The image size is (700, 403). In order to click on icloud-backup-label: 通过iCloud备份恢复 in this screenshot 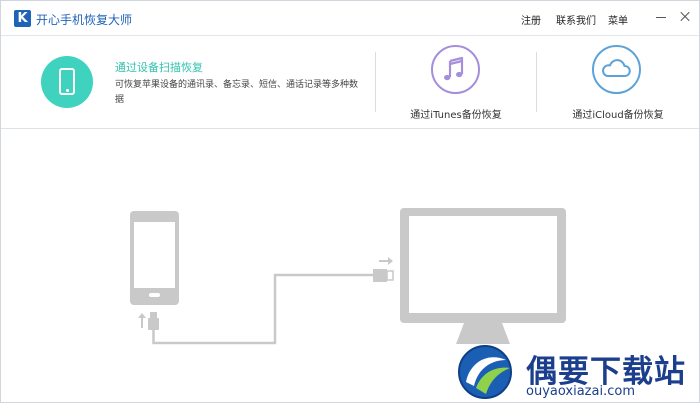, I will do `click(618, 115)`.